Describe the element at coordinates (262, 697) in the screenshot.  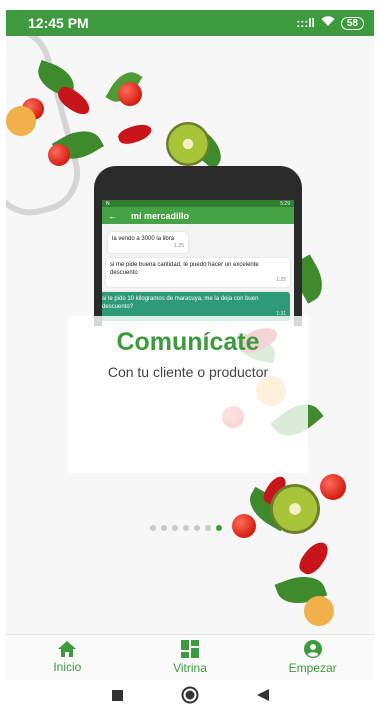
I see `back-triangle-icon` at that location.